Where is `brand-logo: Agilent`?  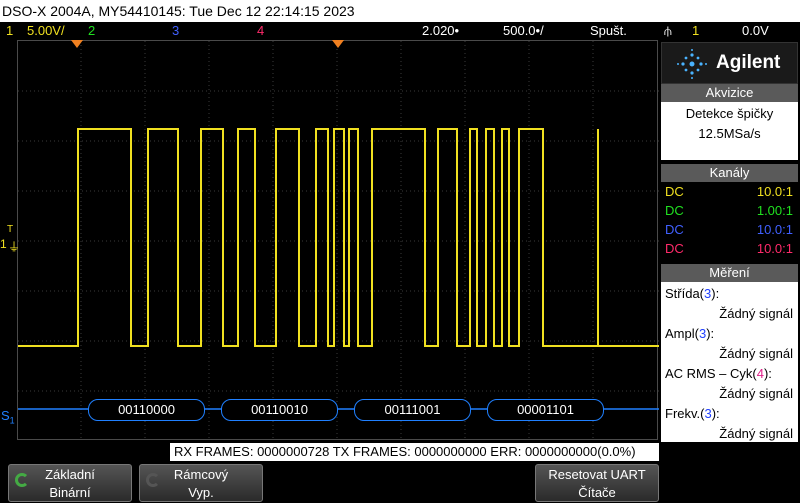
brand-logo: Agilent is located at coordinates (729, 63).